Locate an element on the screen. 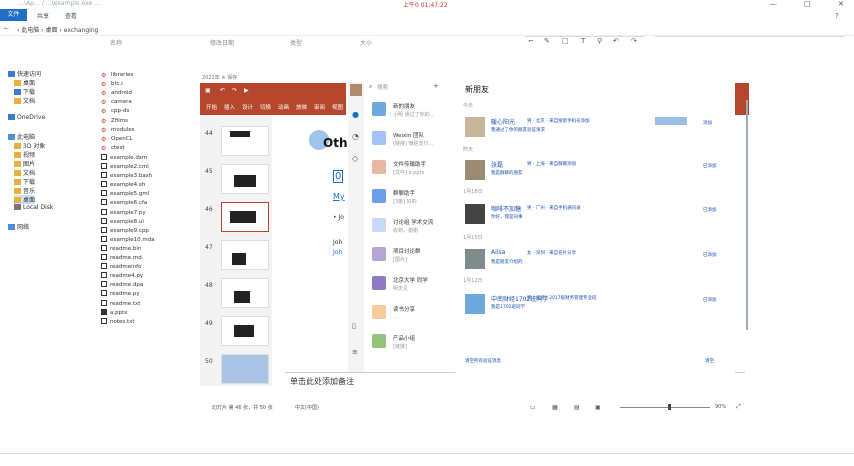  close-button: ✕ is located at coordinates (841, 4).